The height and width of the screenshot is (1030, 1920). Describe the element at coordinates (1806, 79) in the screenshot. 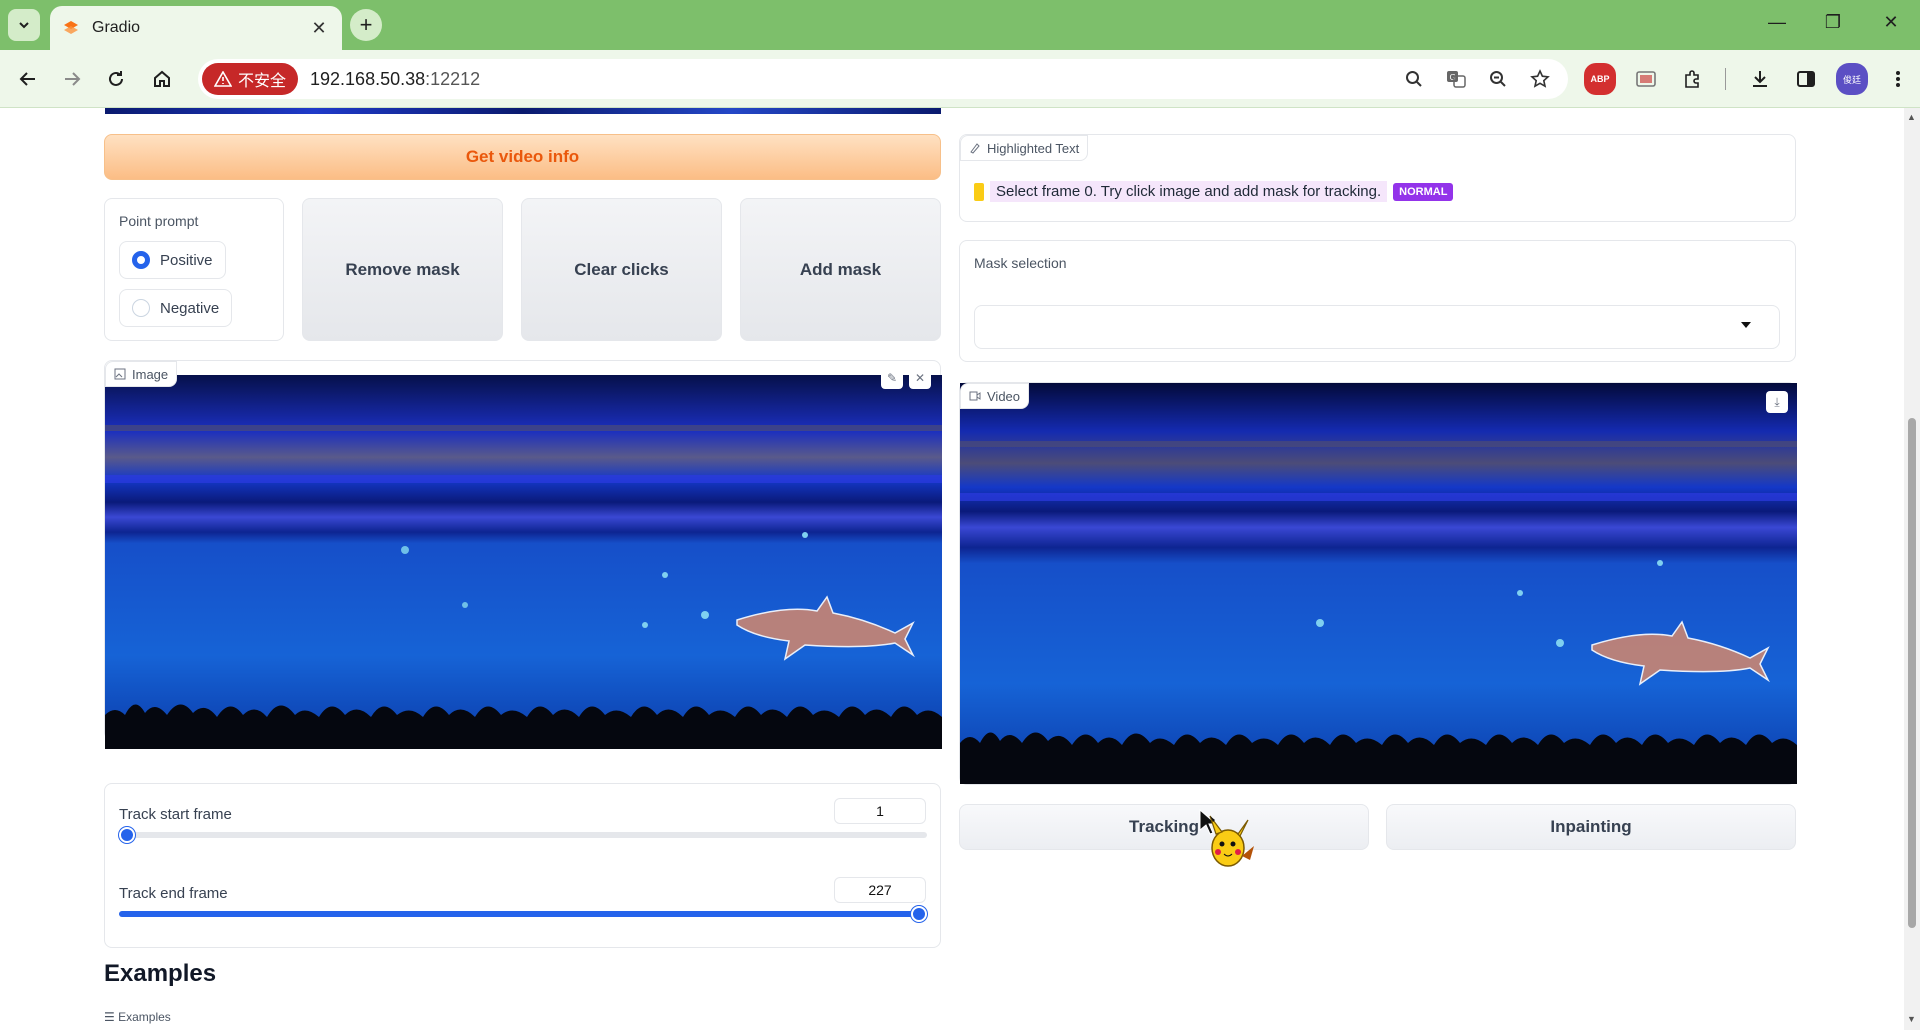

I see `side-panel-icon` at that location.